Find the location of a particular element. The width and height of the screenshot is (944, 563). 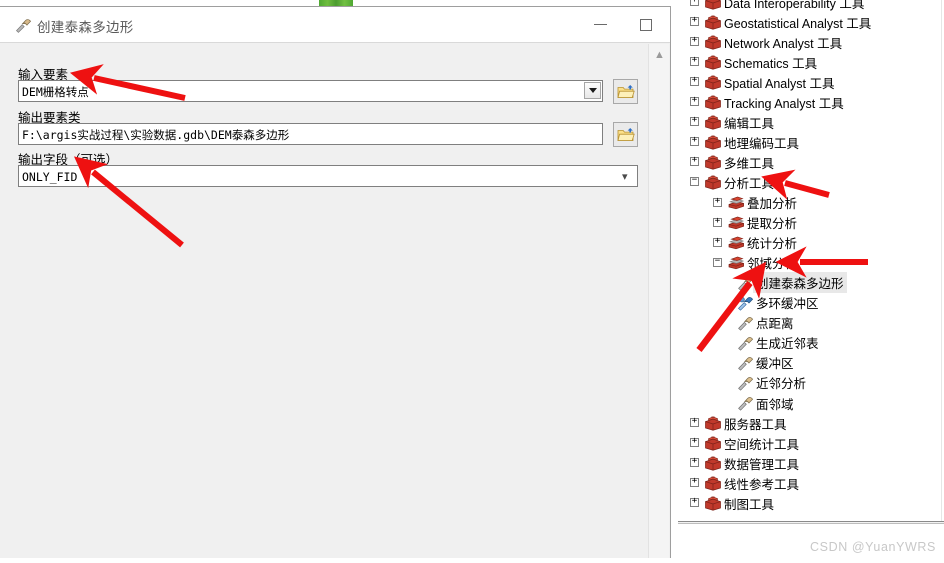

tree-item: + 编辑工具 is located at coordinates (732, 122).